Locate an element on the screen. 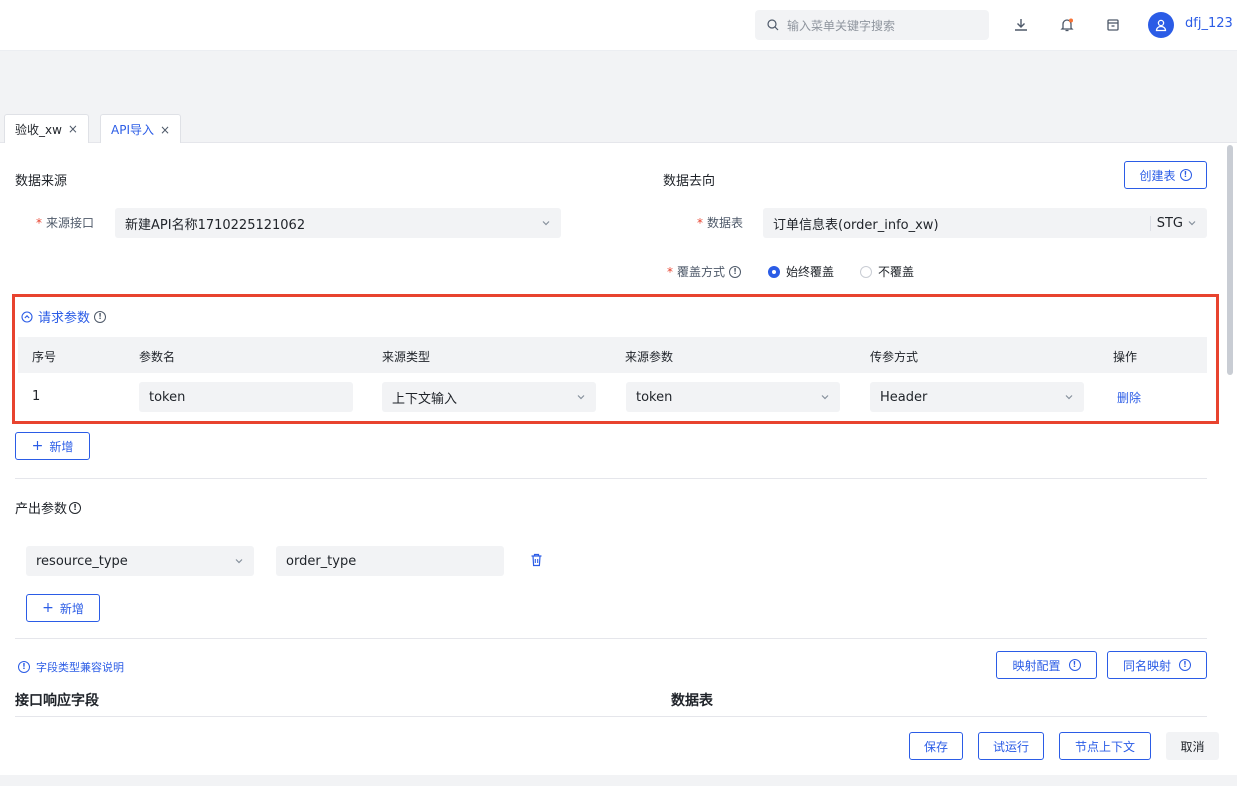 Image resolution: width=1237 pixels, height=786 pixels. col-source-type: 来源类型 is located at coordinates (406, 357).